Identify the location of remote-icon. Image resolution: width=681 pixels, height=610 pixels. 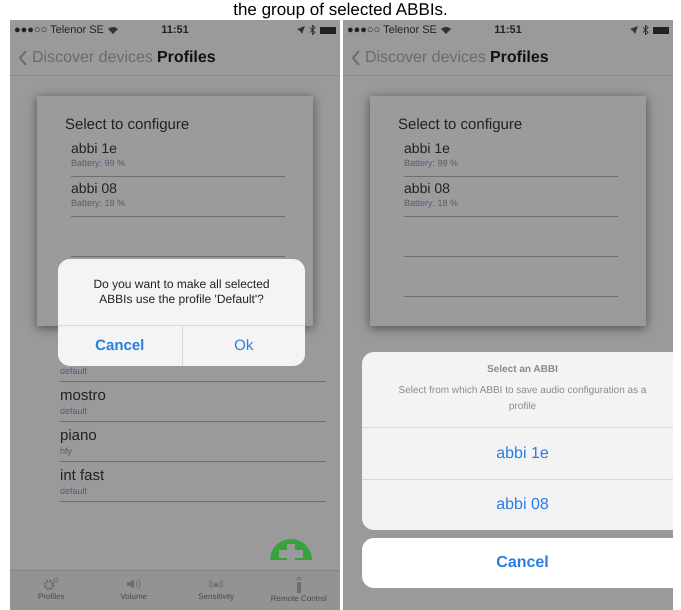
(299, 585).